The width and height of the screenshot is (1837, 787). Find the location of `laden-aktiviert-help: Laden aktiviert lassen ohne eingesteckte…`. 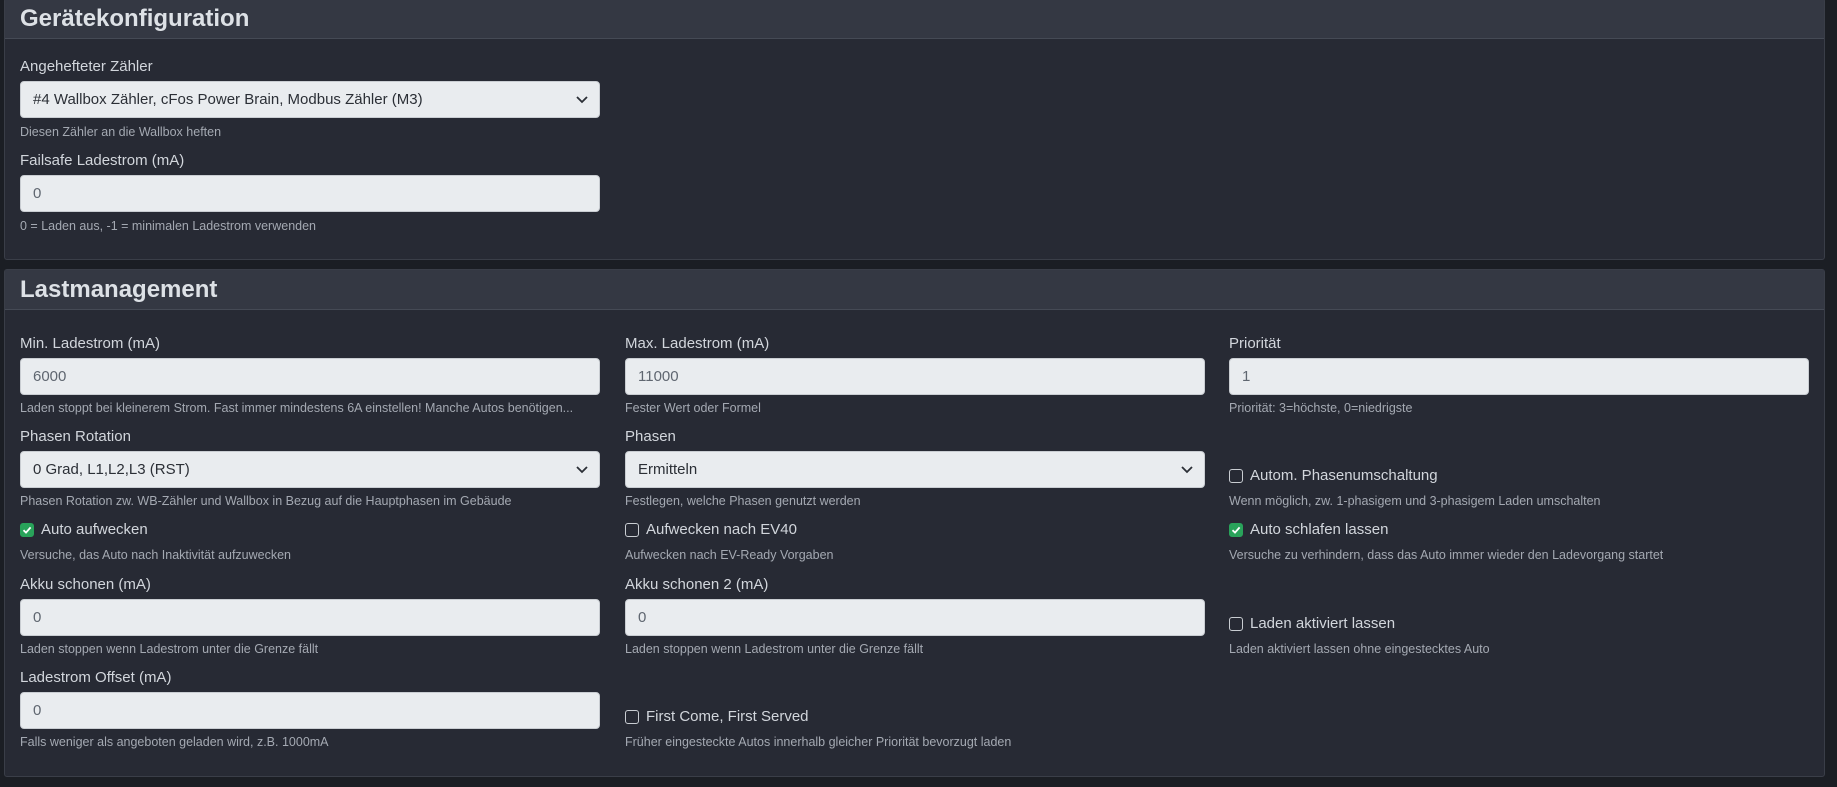

laden-aktiviert-help: Laden aktiviert lassen ohne eingesteckte… is located at coordinates (1359, 649).